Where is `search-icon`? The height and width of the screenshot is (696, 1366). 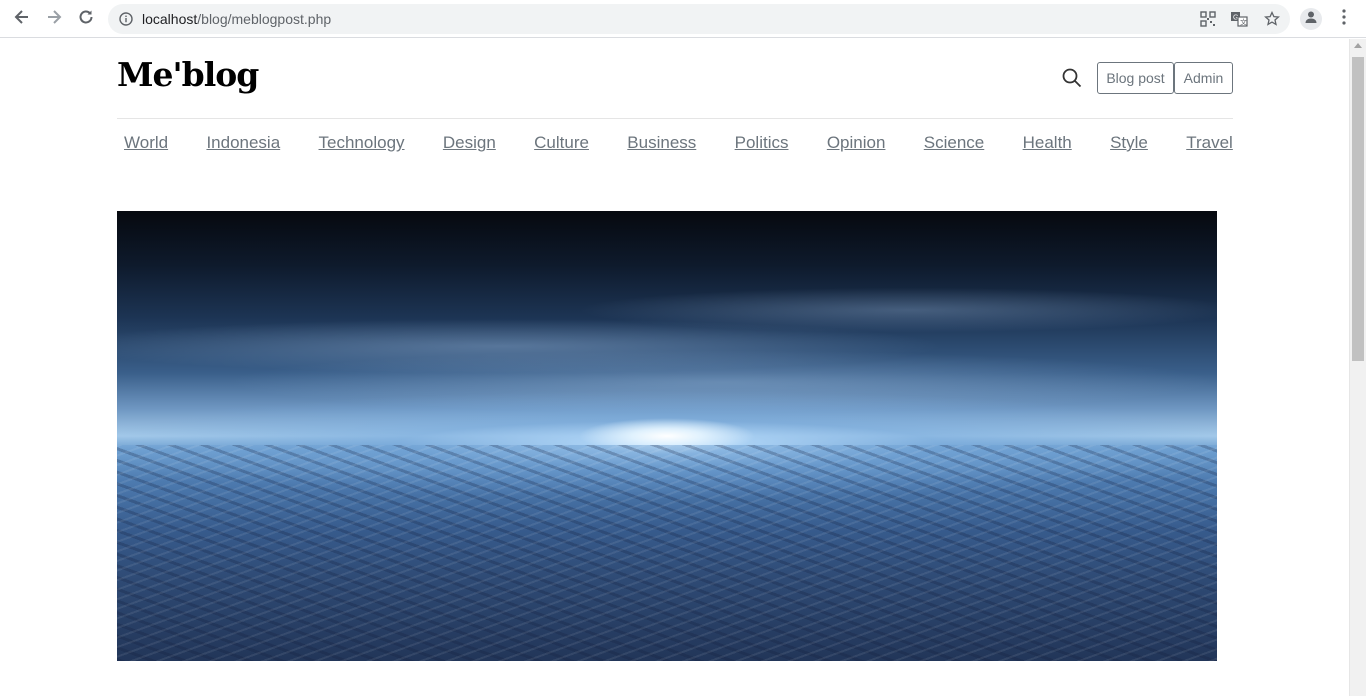 search-icon is located at coordinates (1072, 78).